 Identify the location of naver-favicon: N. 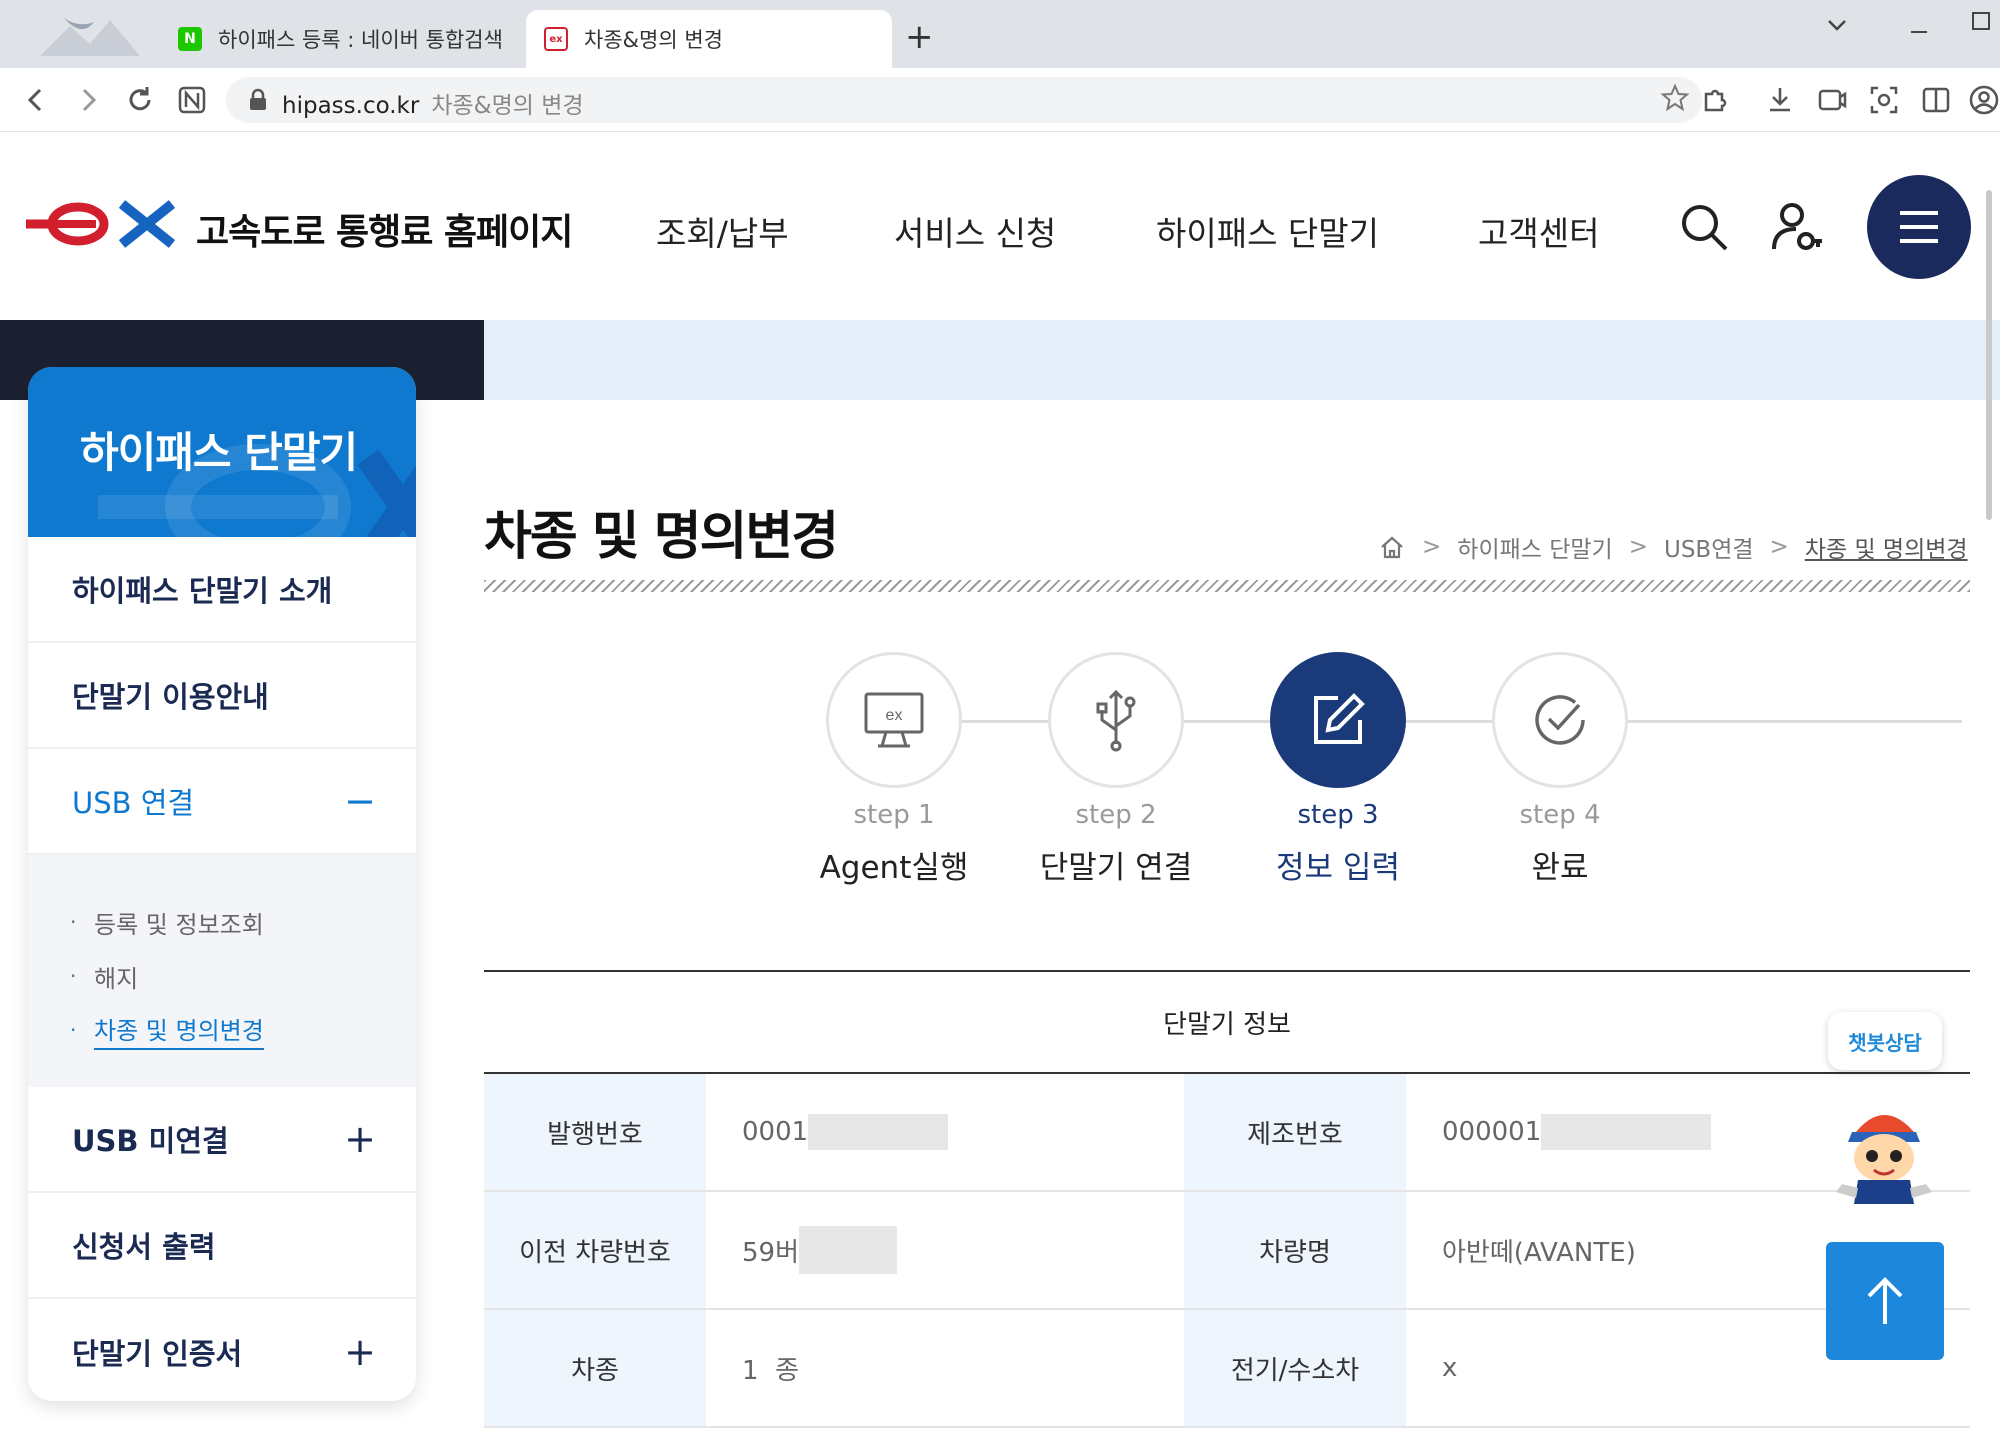
(190, 39).